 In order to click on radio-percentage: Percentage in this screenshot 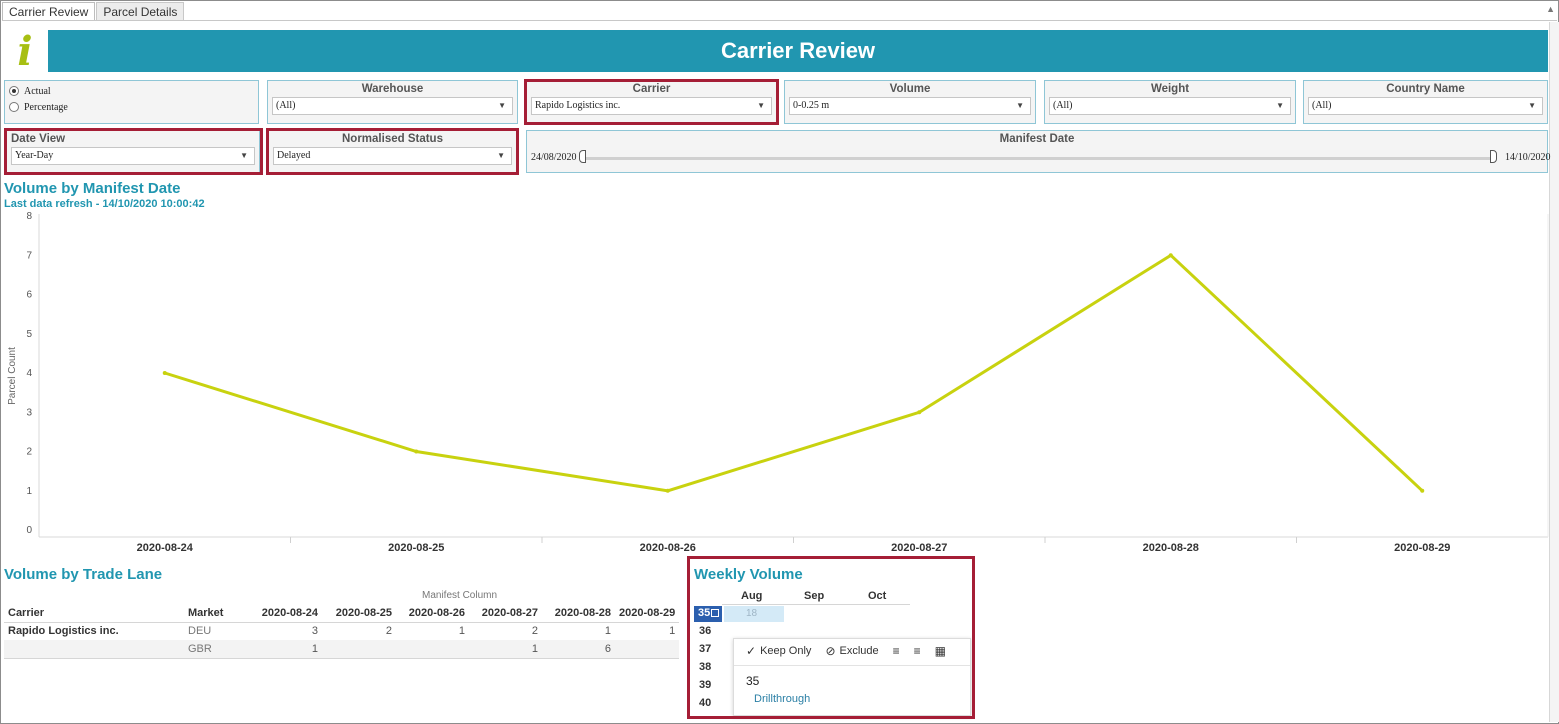, I will do `click(133, 107)`.